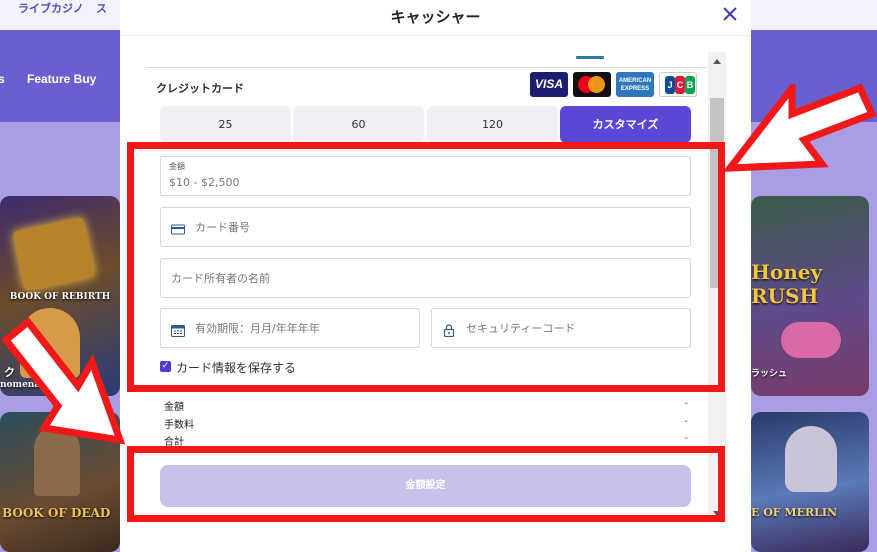 This screenshot has height=552, width=877. I want to click on game-tile-merlin: E OF MERLIN, so click(810, 482).